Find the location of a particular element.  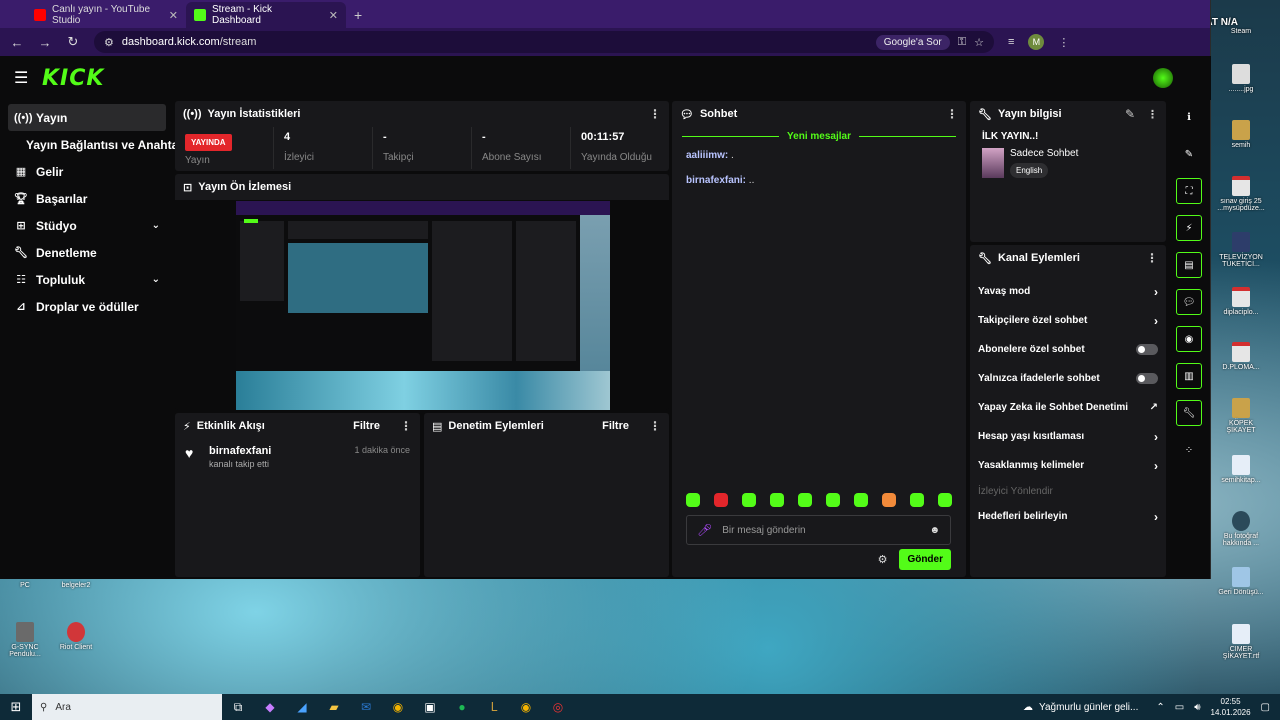

taskbar-search: ⚲ Ara is located at coordinates (127, 707).